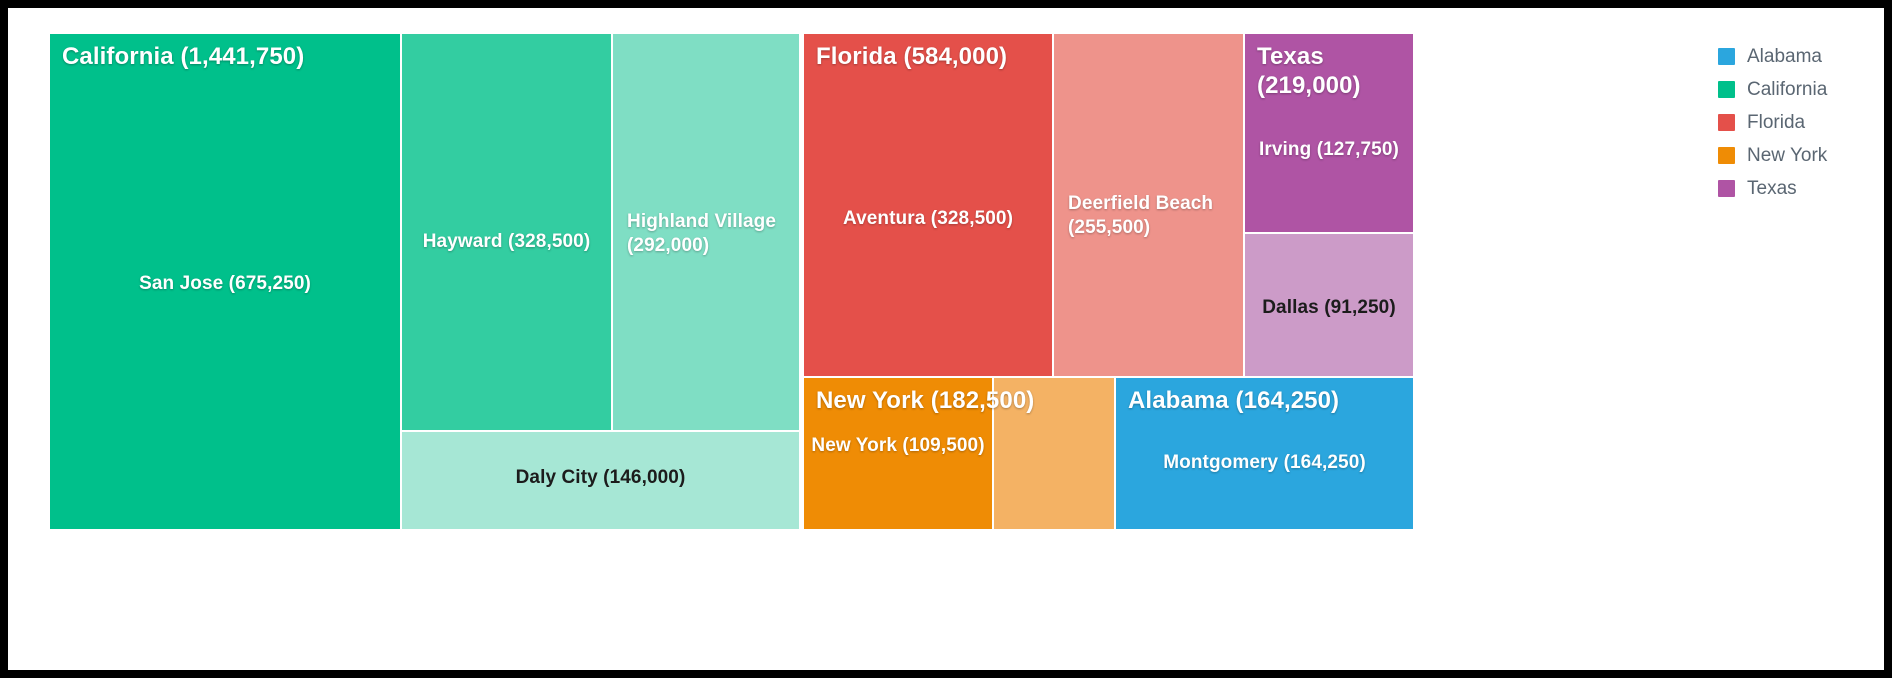 The height and width of the screenshot is (678, 1892). I want to click on treemap-cell-hayward: Hayward (328,500), so click(506, 232).